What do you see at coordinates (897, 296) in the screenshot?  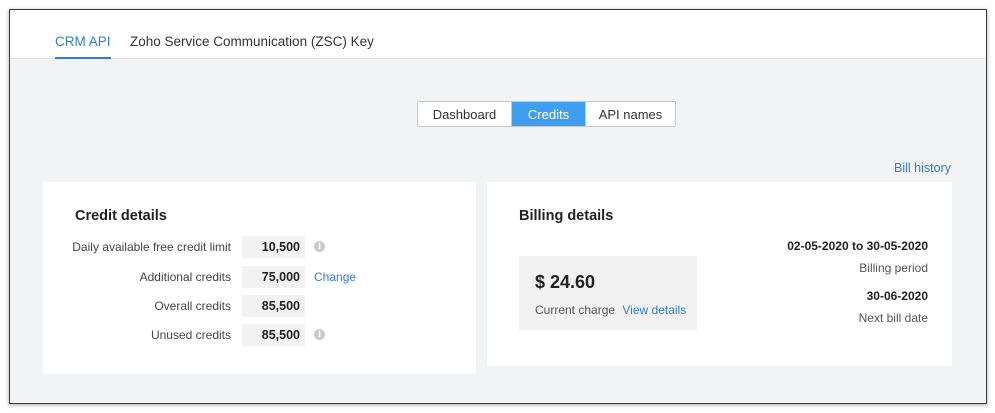 I see `next-bill-date-value: 30-06-2020` at bounding box center [897, 296].